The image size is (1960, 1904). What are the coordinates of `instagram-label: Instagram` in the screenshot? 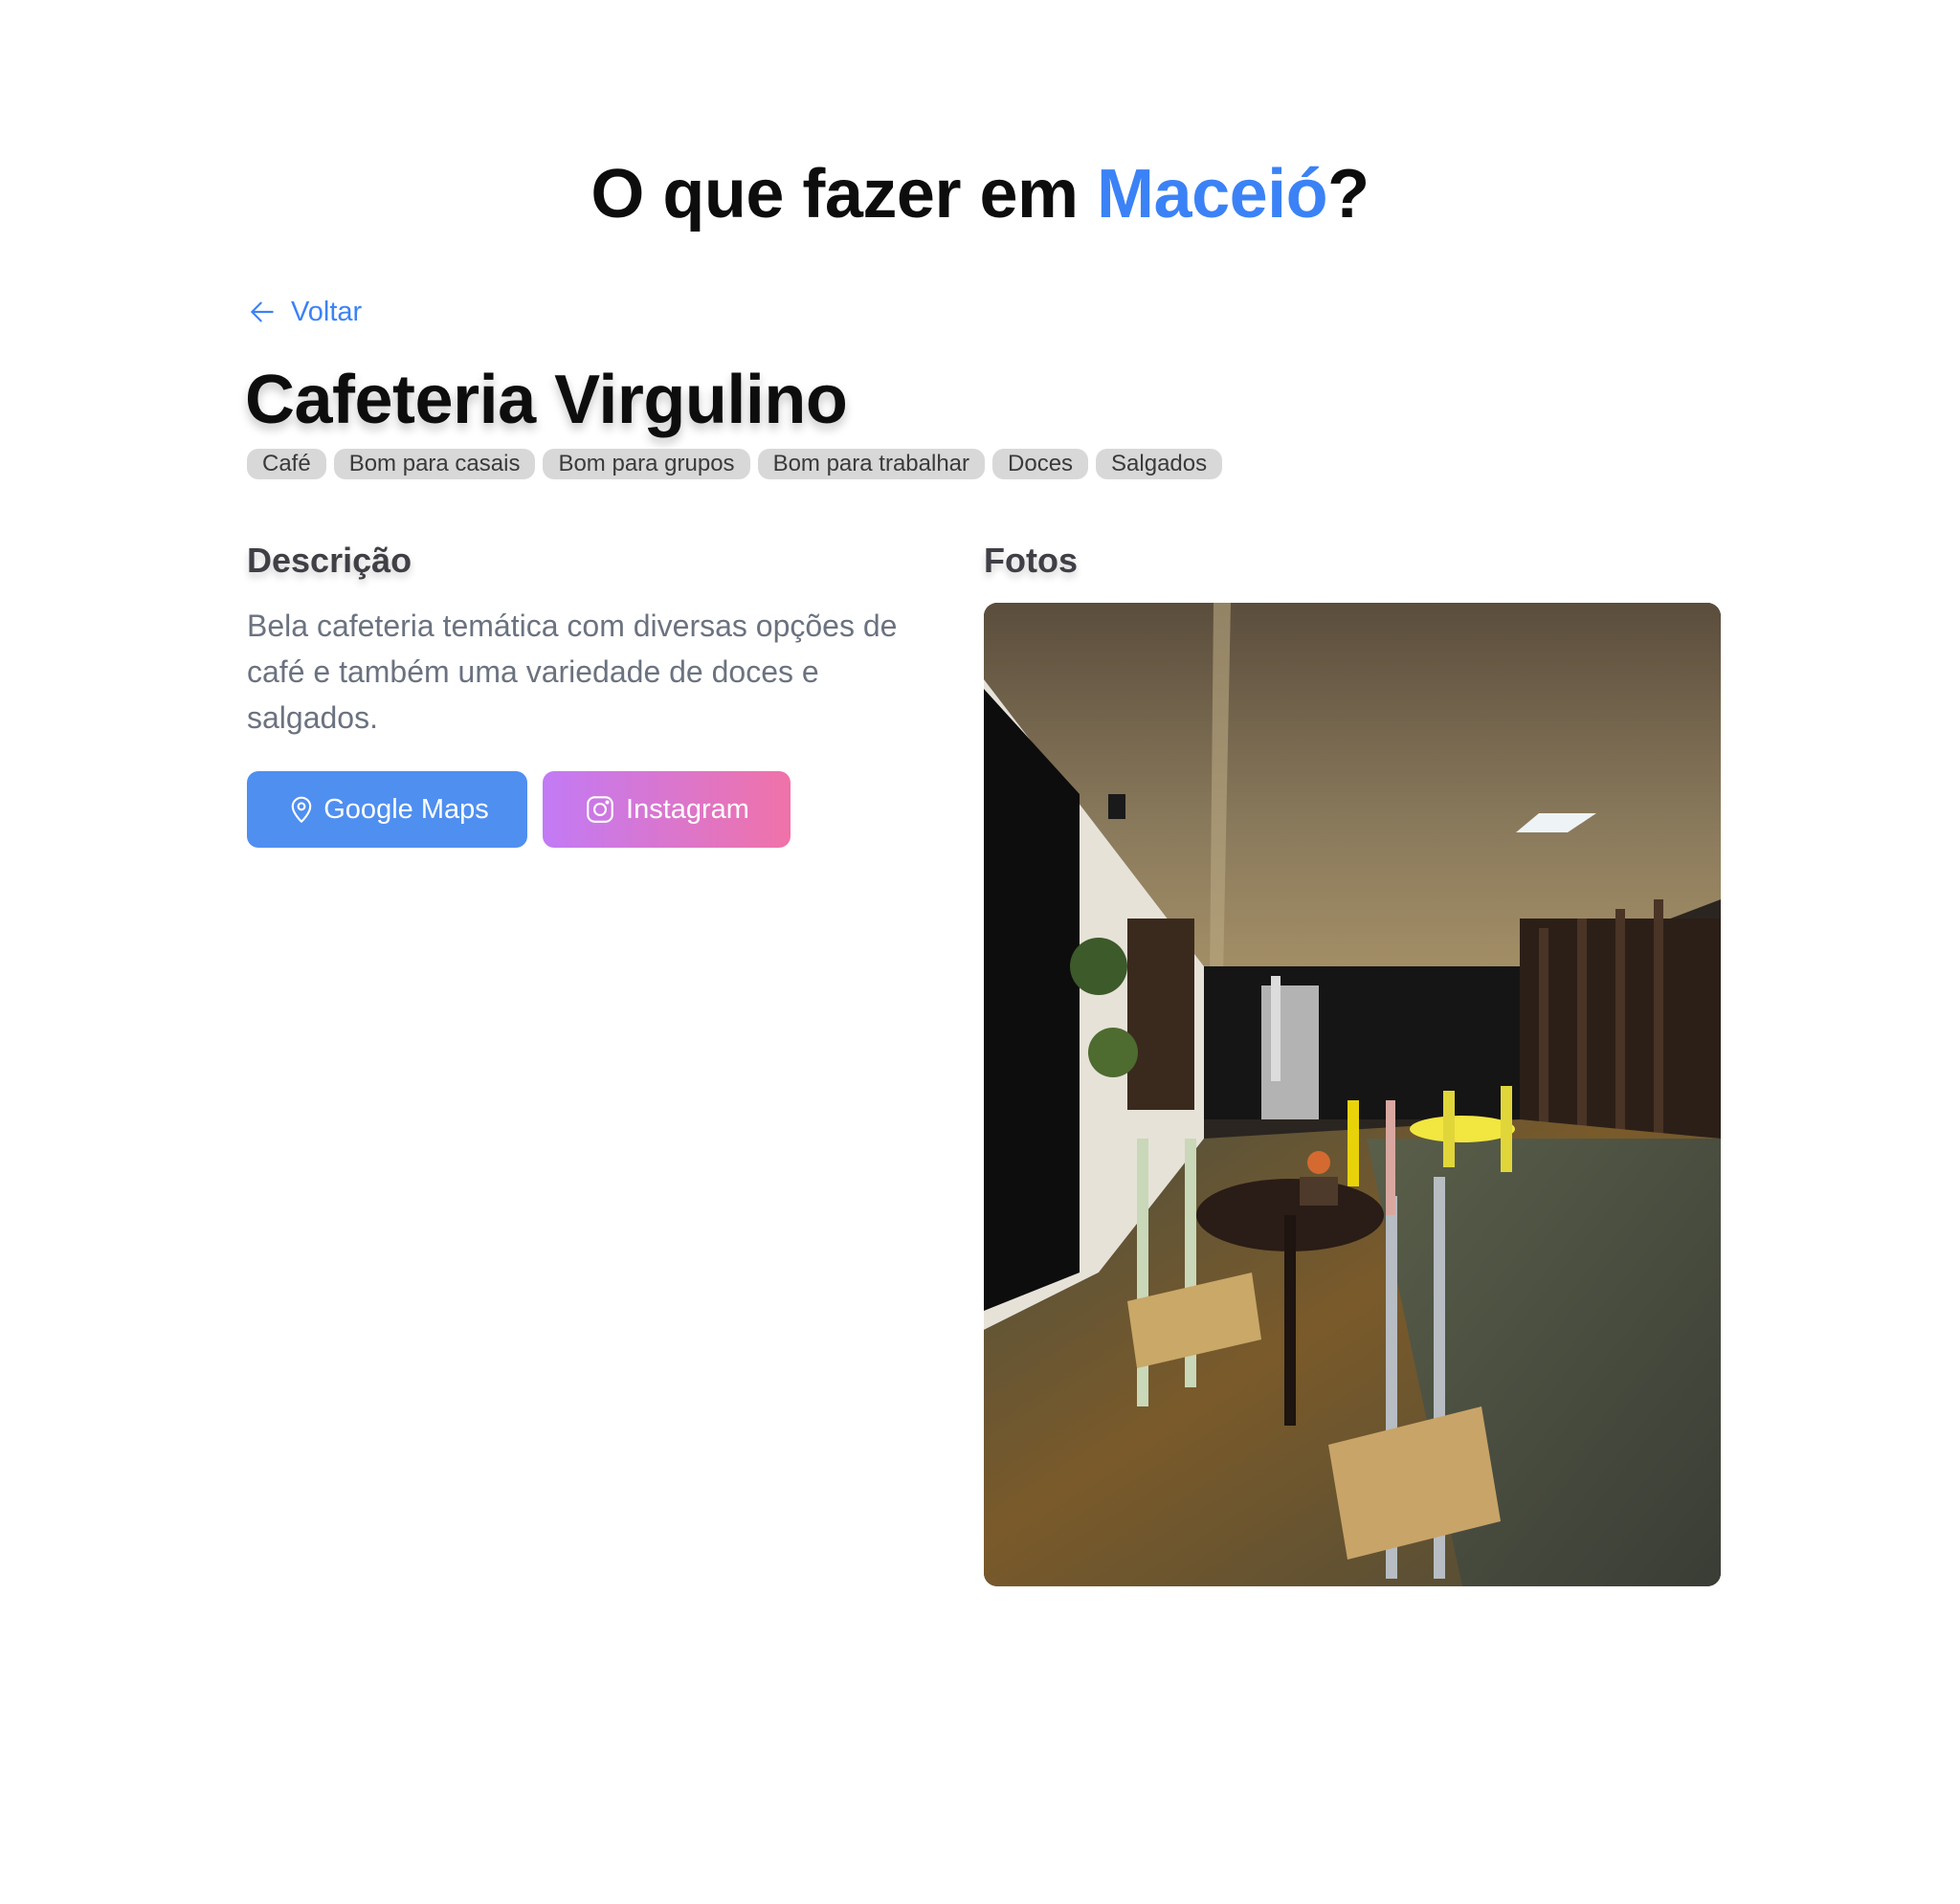 It's located at (687, 809).